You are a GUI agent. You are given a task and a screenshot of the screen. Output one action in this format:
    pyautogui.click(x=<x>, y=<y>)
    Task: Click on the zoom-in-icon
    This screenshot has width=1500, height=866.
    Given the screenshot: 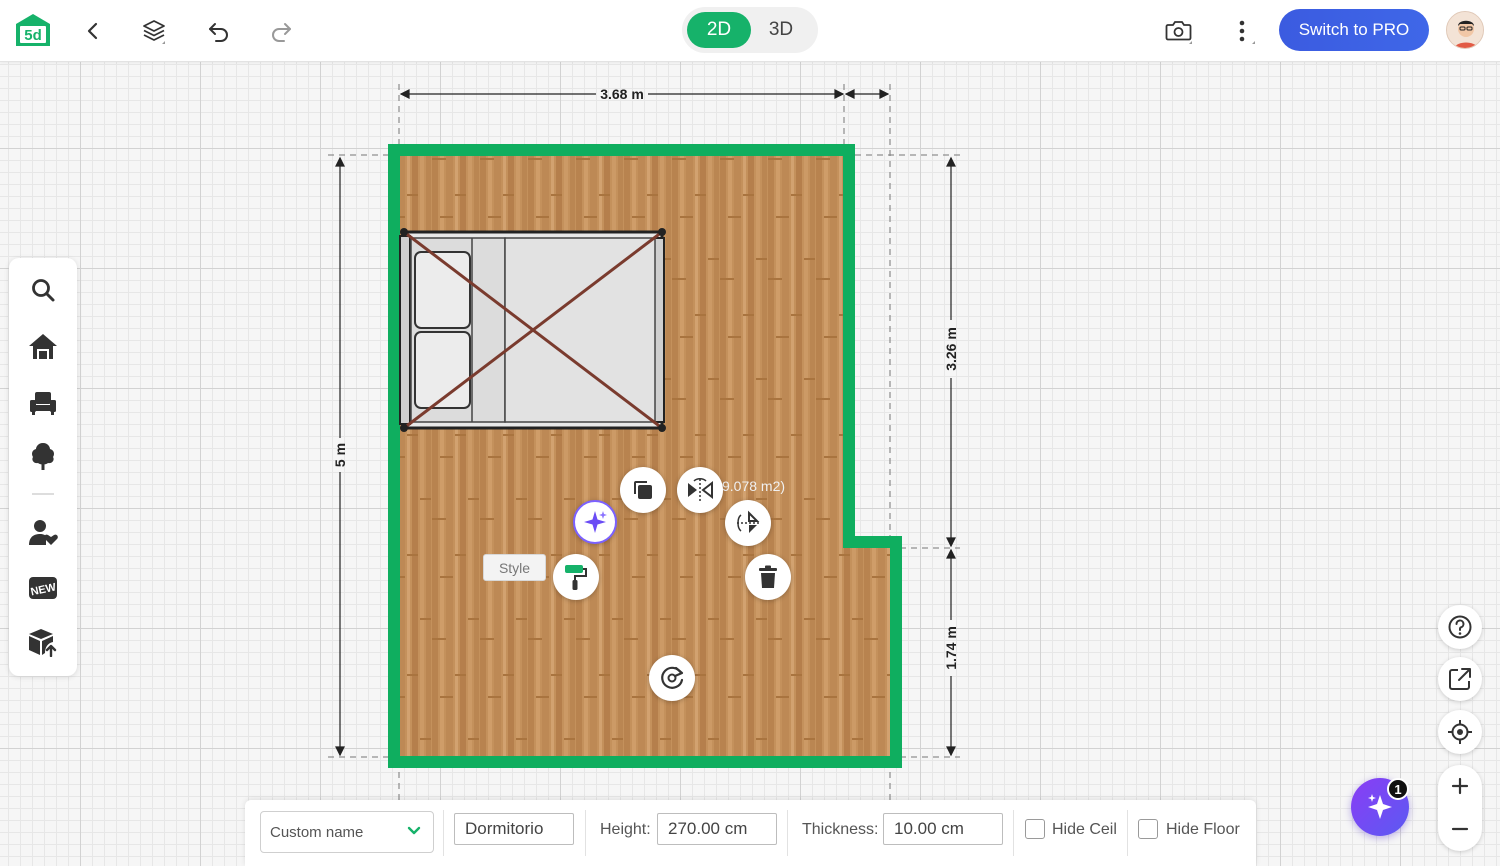 What is the action you would take?
    pyautogui.click(x=1460, y=786)
    